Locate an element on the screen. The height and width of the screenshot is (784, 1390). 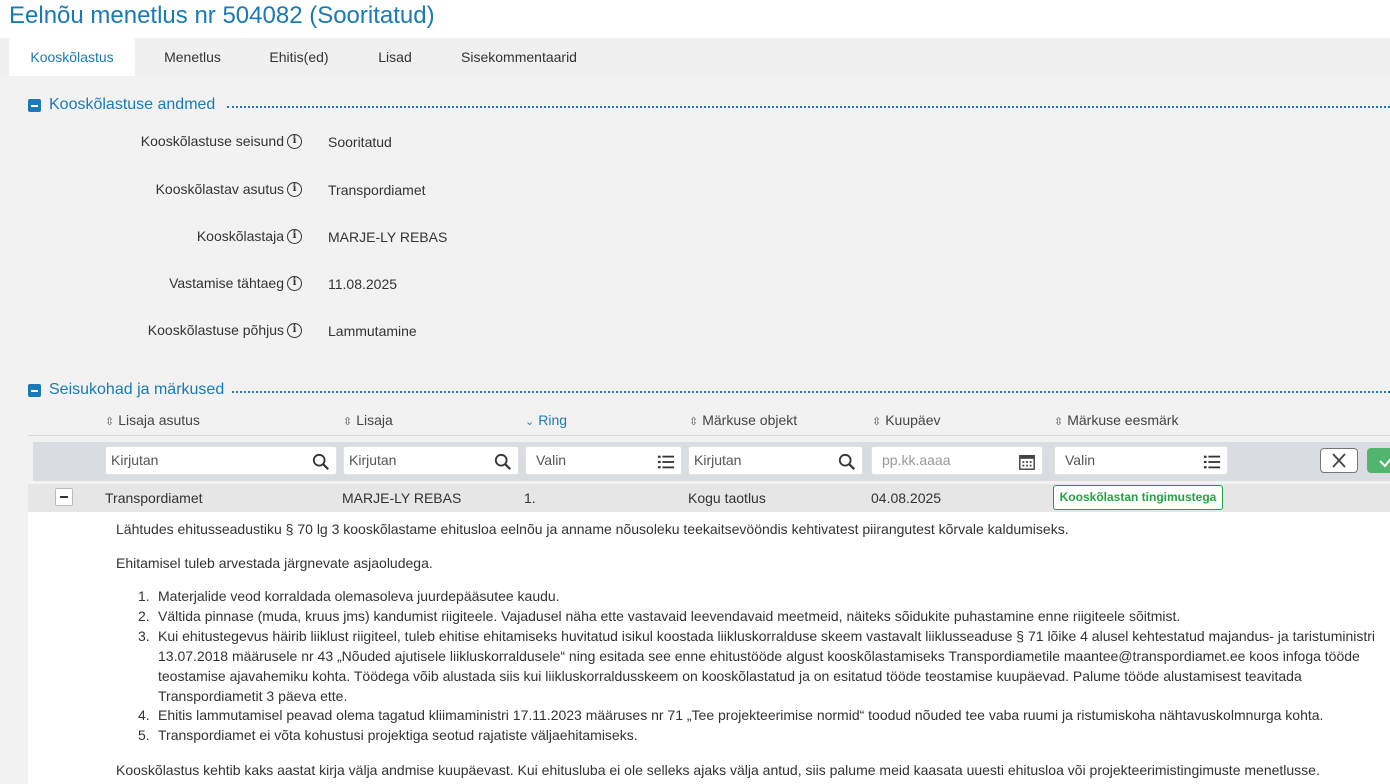
check-icon is located at coordinates (1384, 463).